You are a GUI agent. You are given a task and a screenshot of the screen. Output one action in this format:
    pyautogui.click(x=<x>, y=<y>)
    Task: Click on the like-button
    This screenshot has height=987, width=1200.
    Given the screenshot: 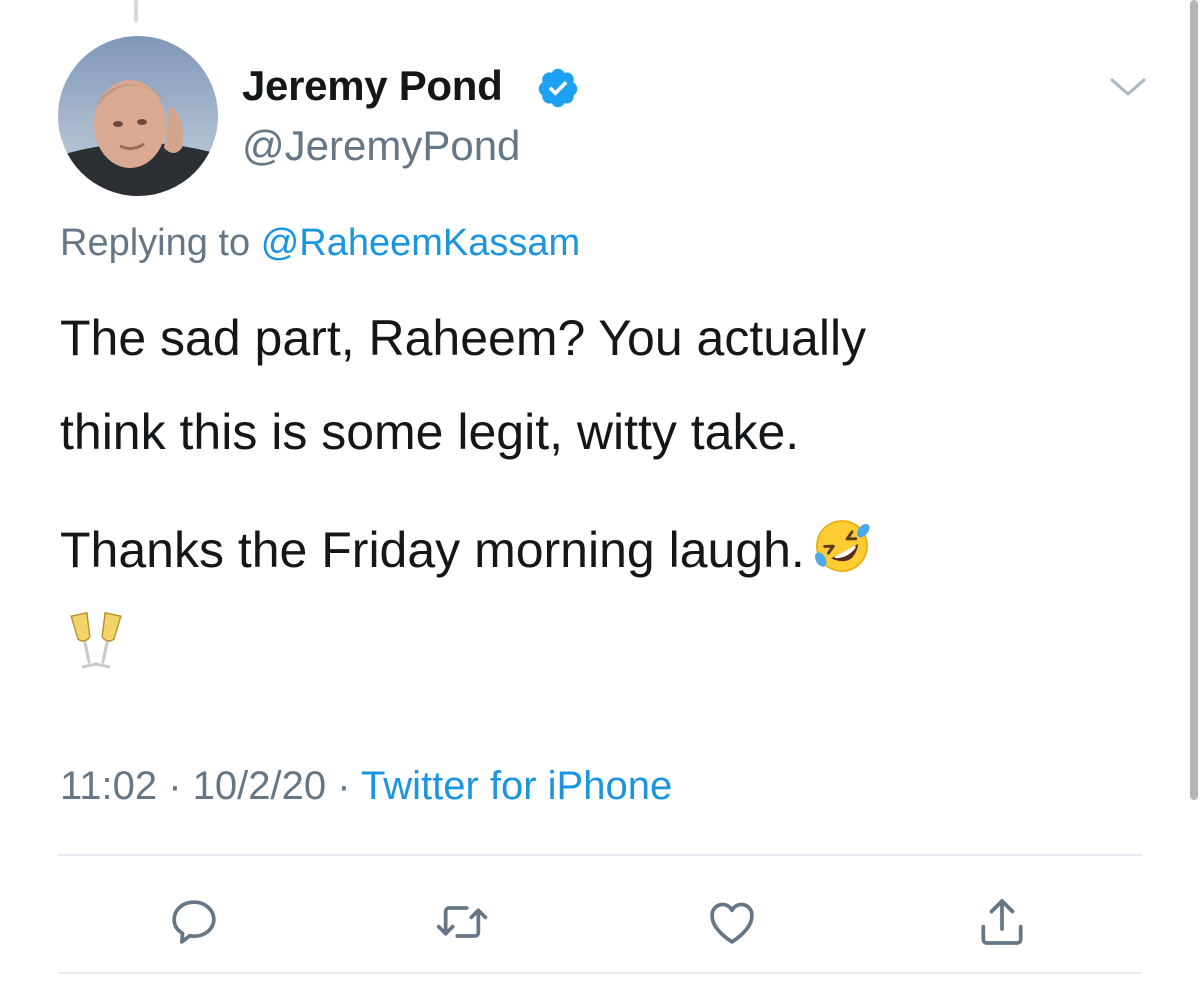 What is the action you would take?
    pyautogui.click(x=732, y=922)
    